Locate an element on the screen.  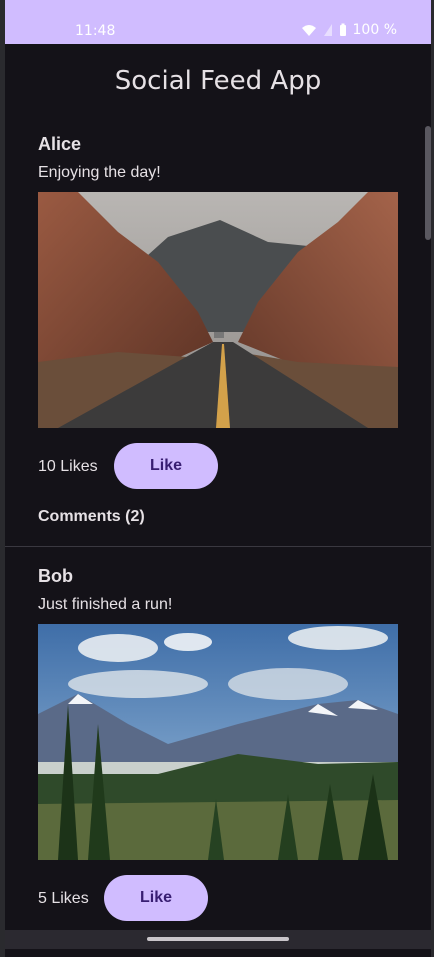
home-indicator is located at coordinates (218, 939).